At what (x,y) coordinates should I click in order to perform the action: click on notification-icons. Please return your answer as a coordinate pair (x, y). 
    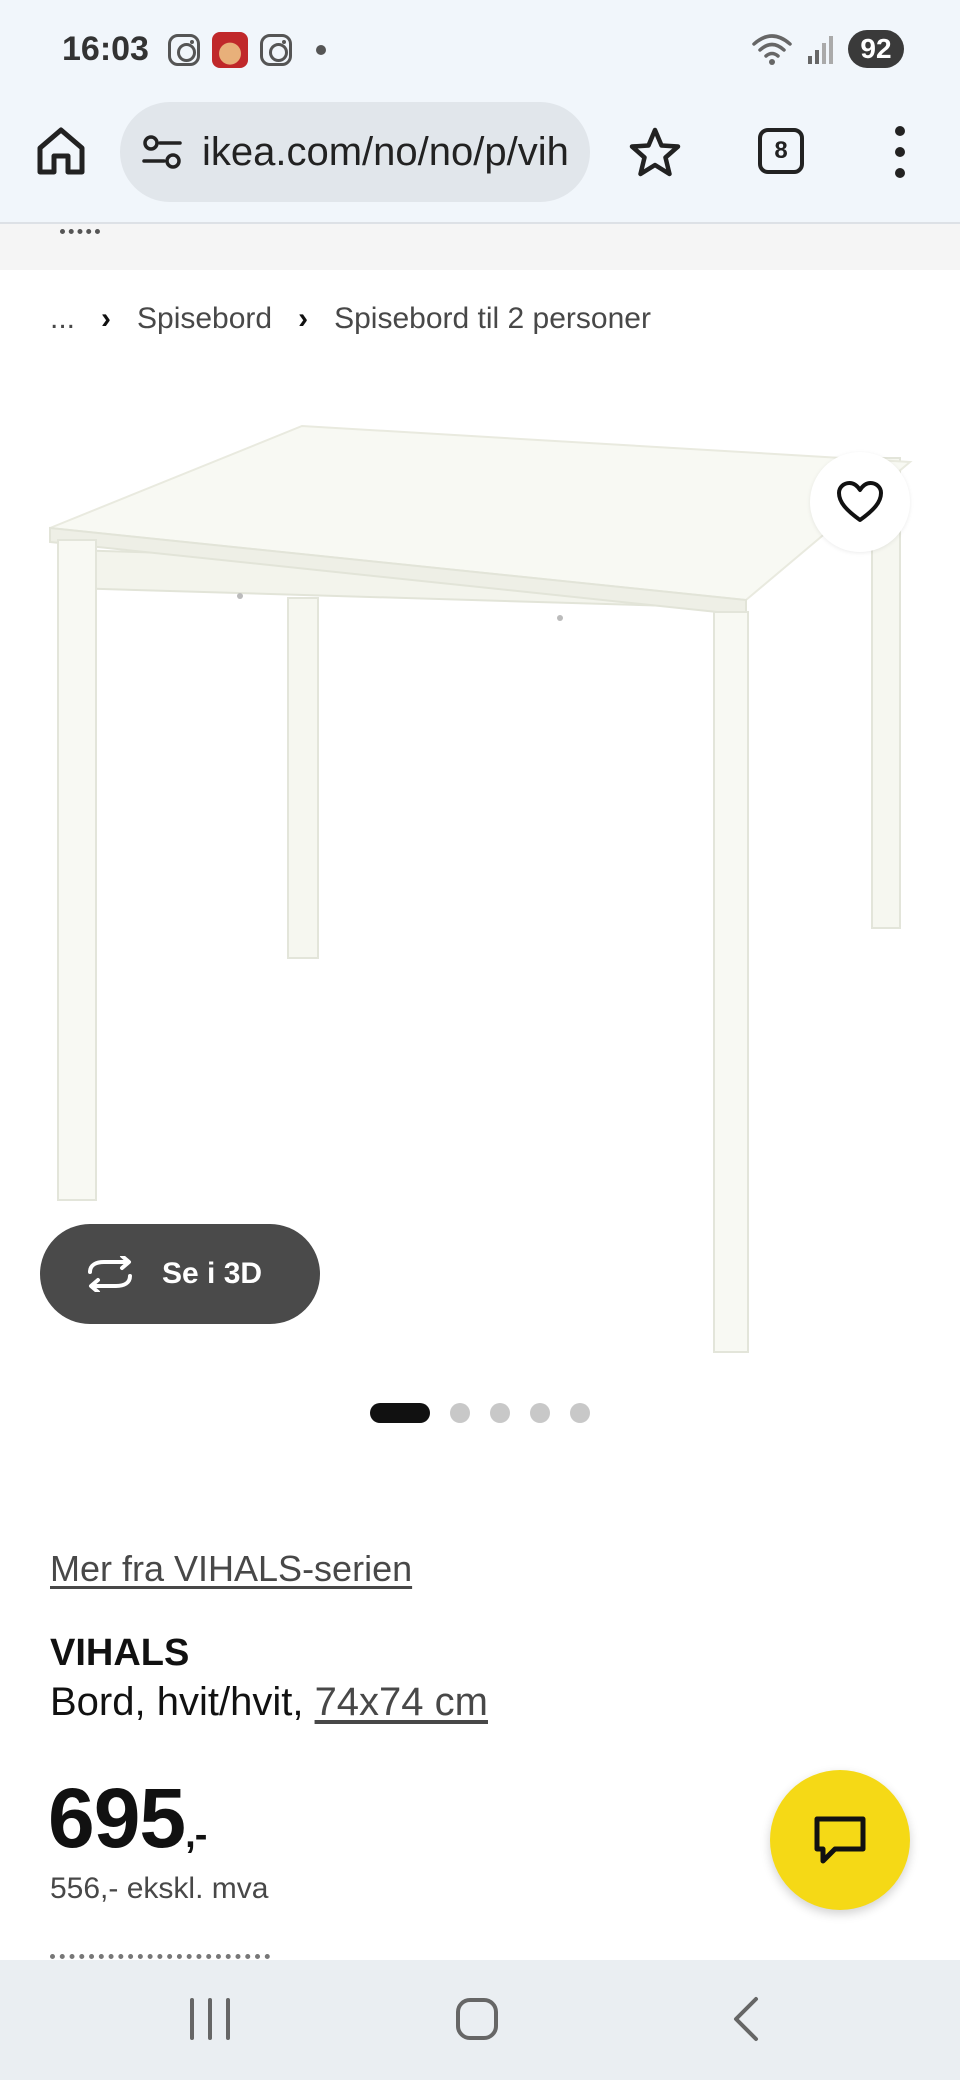
    Looking at the image, I should click on (247, 50).